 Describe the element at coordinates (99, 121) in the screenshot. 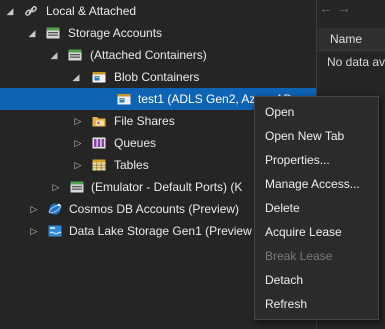

I see `file-share-icon` at that location.